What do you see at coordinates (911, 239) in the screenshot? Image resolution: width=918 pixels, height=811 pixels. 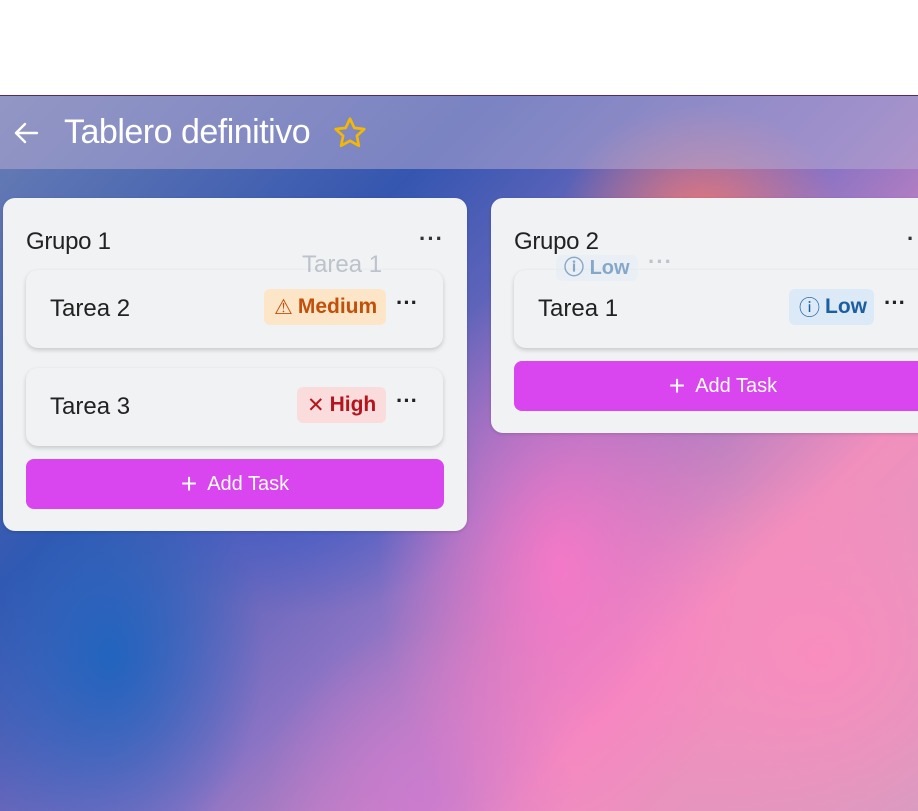 I see `column-menu-button: ·` at bounding box center [911, 239].